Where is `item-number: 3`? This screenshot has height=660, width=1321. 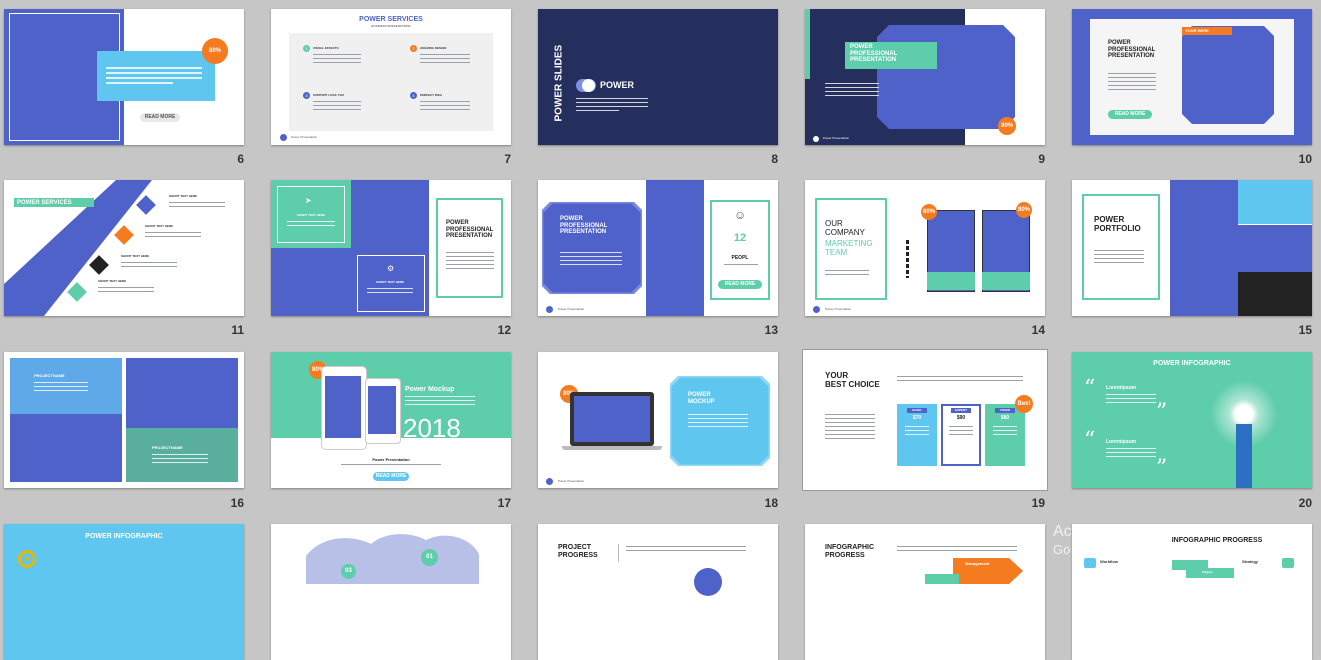
item-number: 3 is located at coordinates (306, 95).